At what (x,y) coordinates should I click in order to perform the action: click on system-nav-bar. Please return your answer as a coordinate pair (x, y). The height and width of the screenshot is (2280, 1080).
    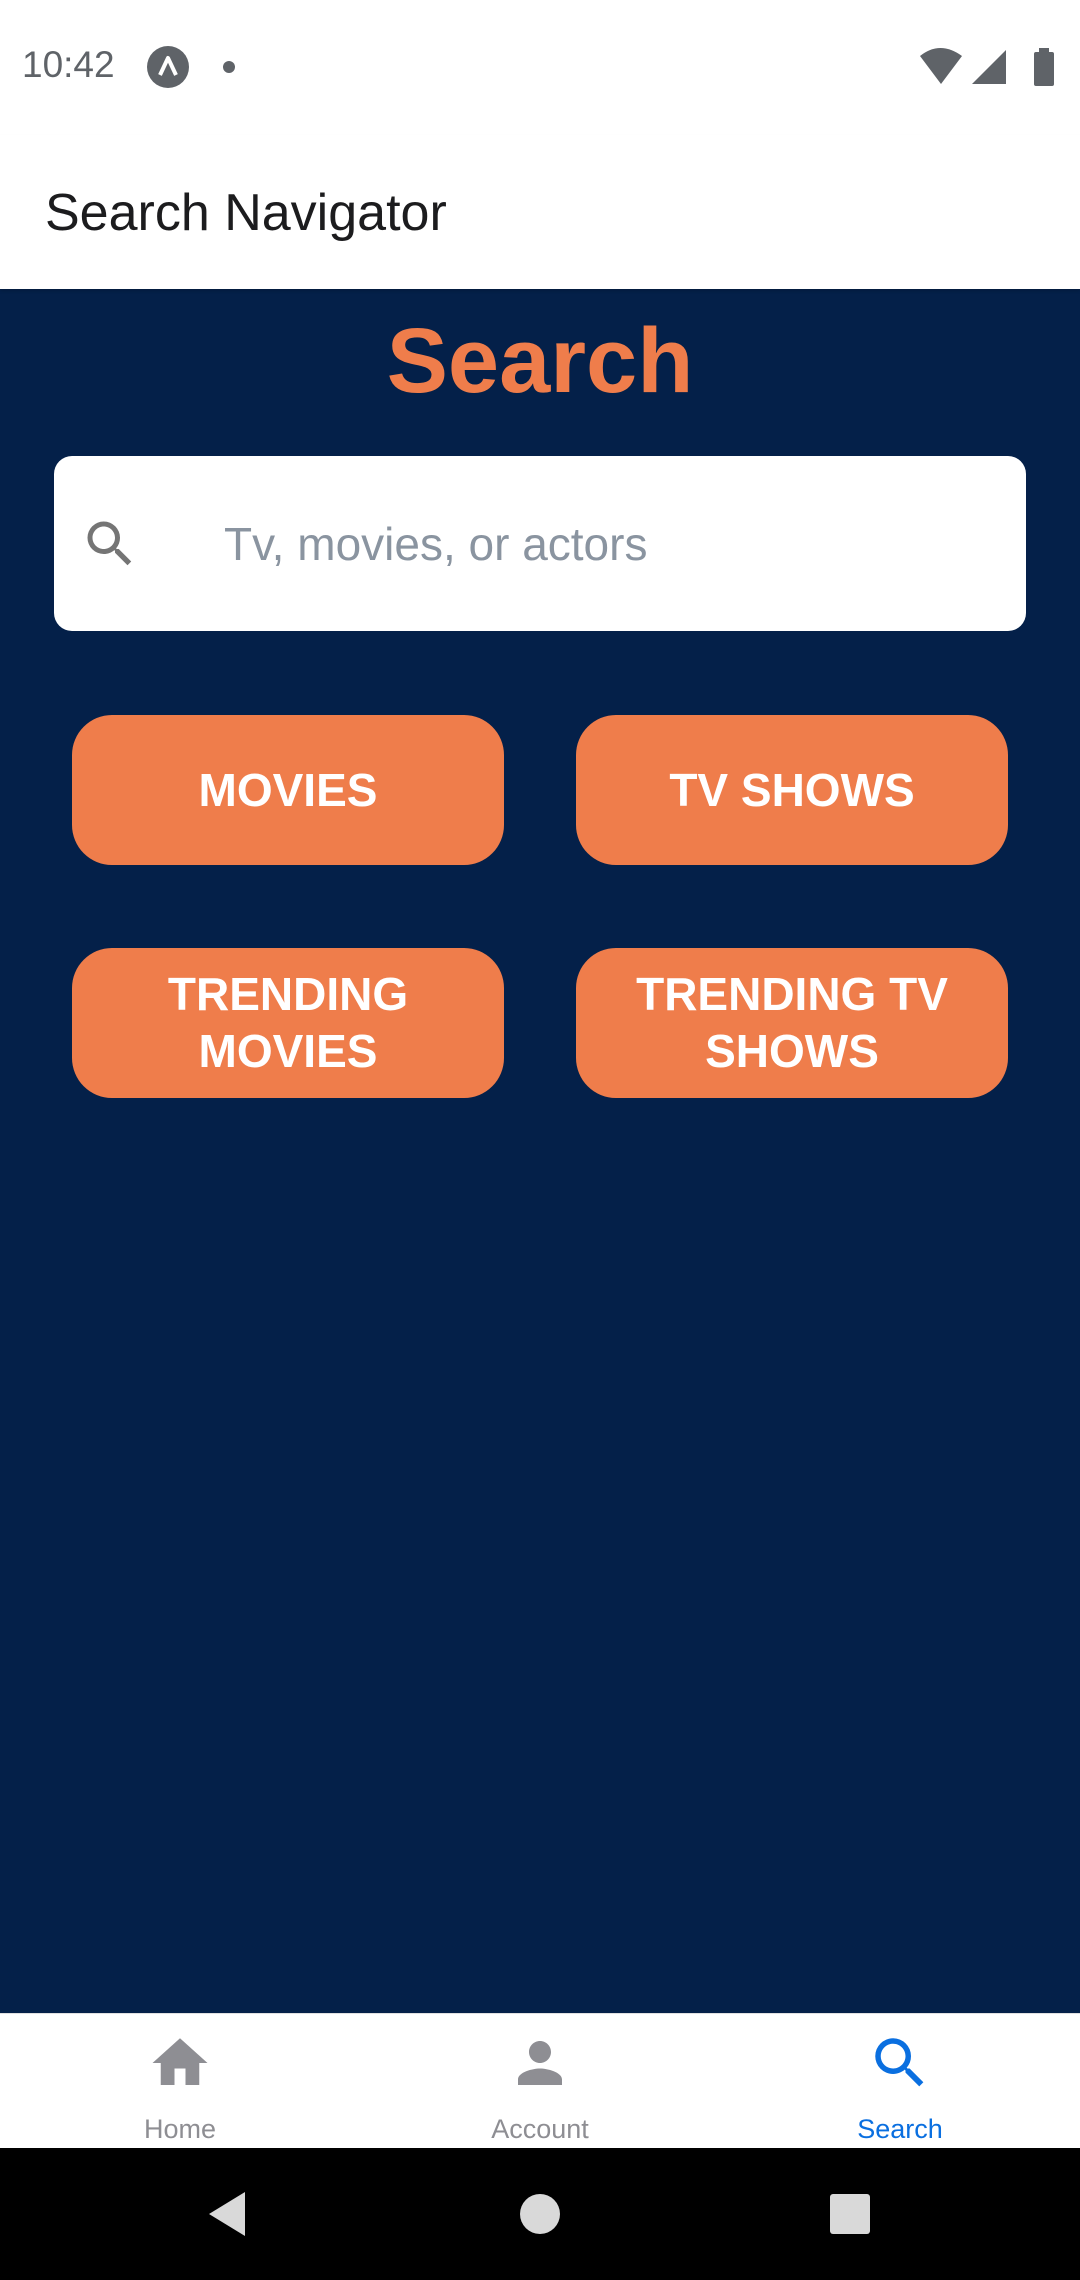
    Looking at the image, I should click on (540, 2214).